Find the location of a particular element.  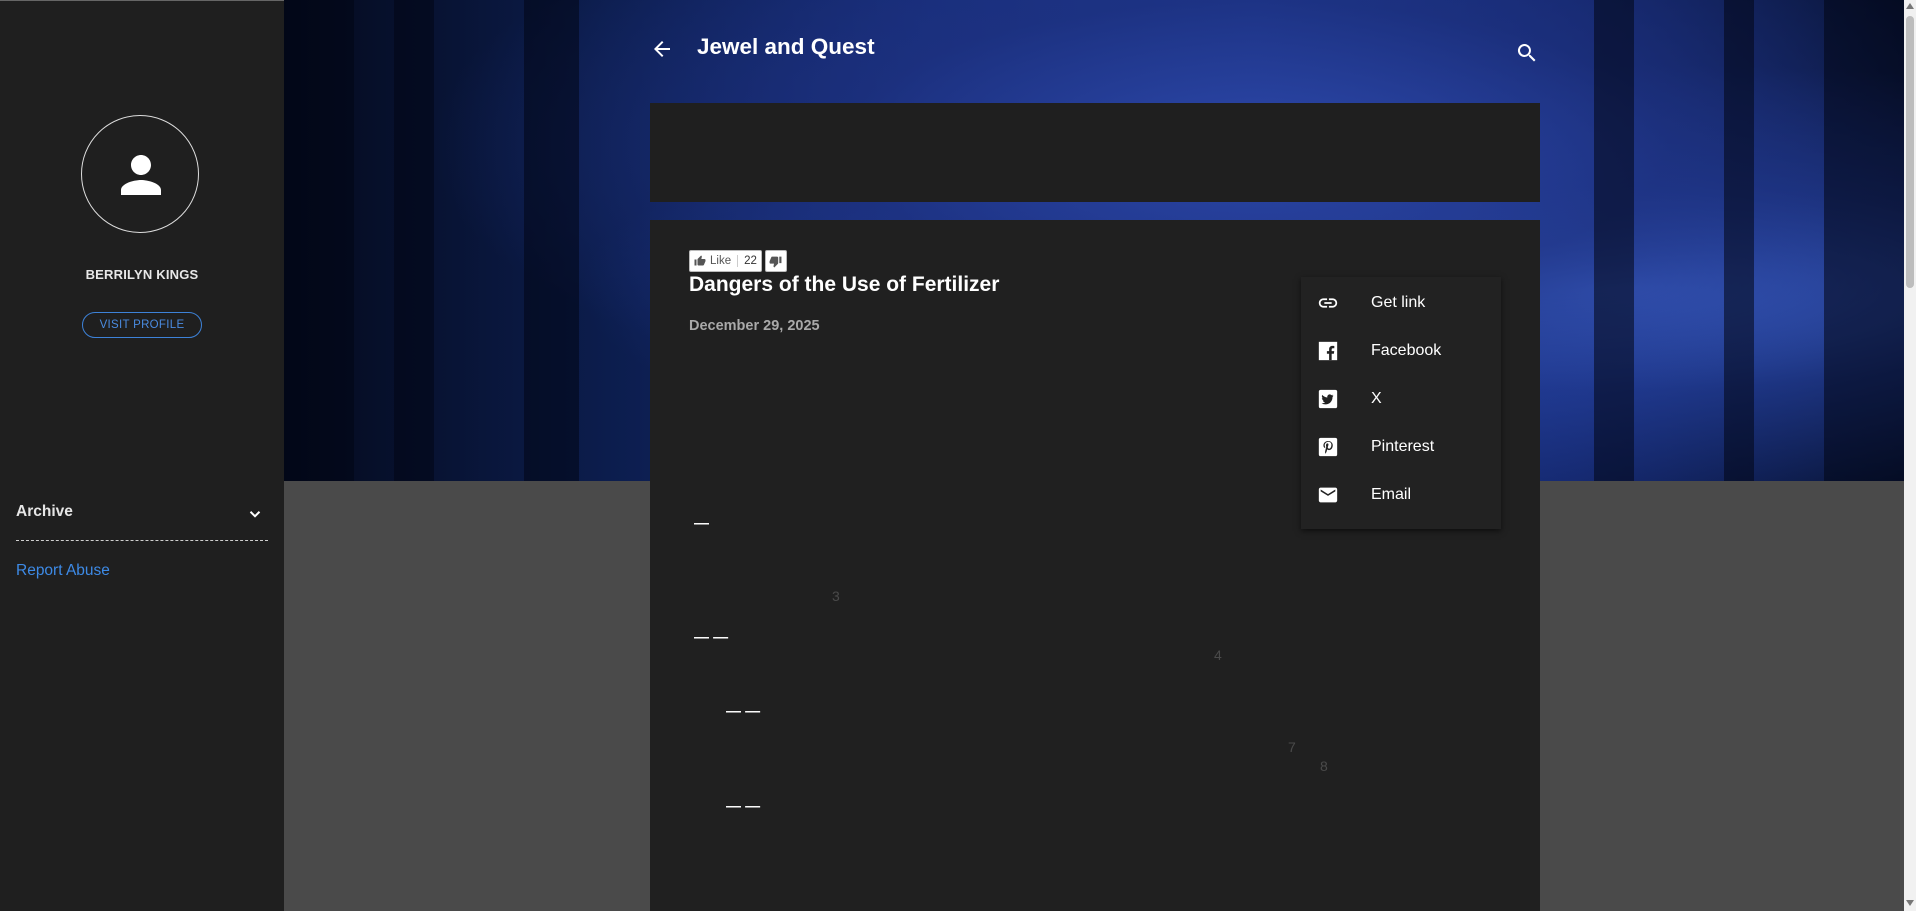

footnote-number: 4 is located at coordinates (1218, 655).